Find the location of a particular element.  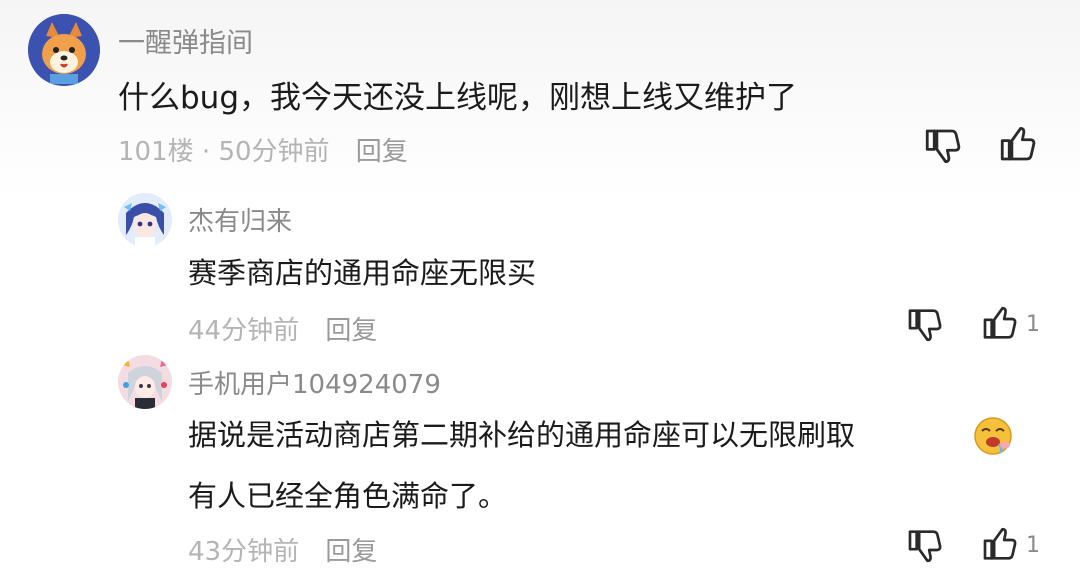

comment-meta: 101楼 · 50分钟前 回复 is located at coordinates (263, 149).